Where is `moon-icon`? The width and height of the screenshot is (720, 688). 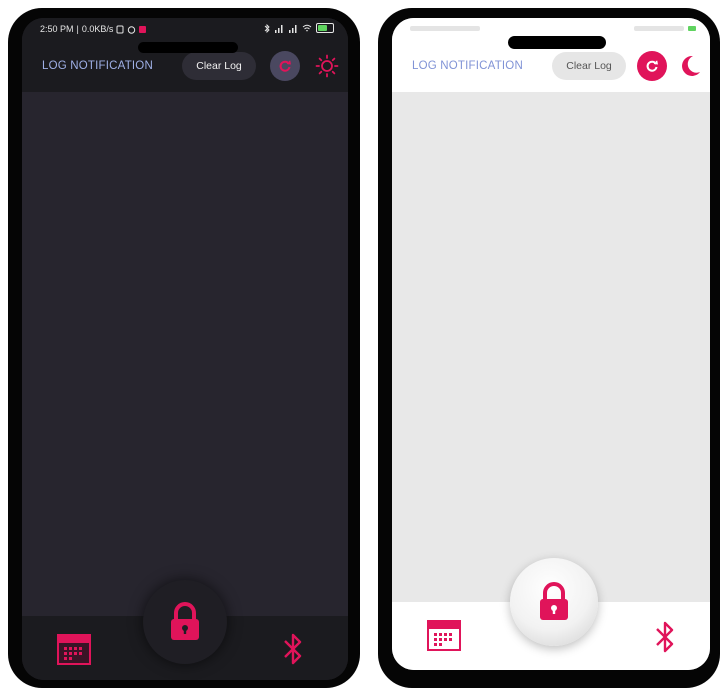 moon-icon is located at coordinates (691, 65).